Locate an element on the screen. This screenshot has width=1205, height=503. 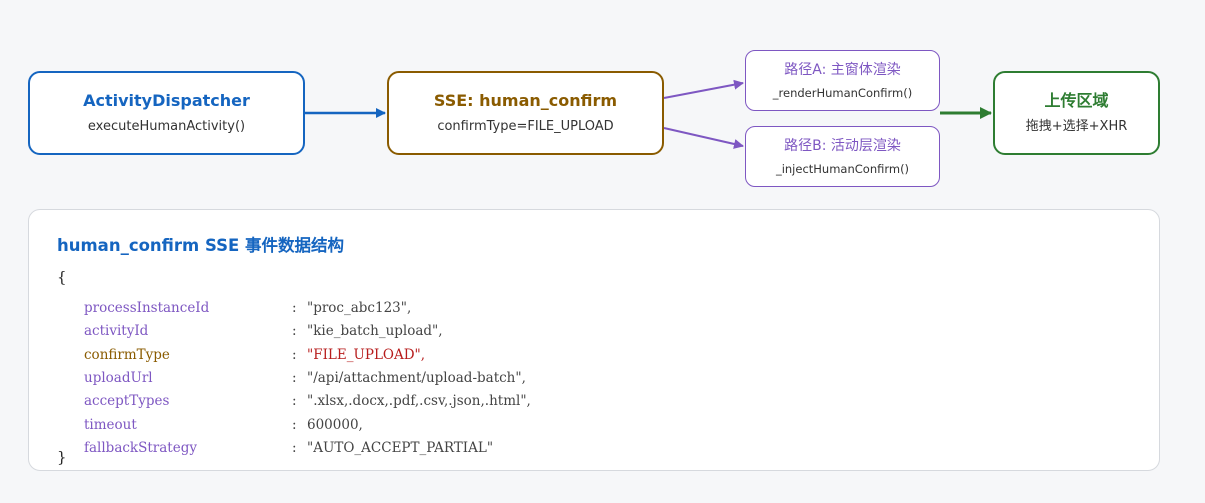
node-path-a: 路径A: 主窗体渲染 _renderHumanConfirm() is located at coordinates (842, 80).